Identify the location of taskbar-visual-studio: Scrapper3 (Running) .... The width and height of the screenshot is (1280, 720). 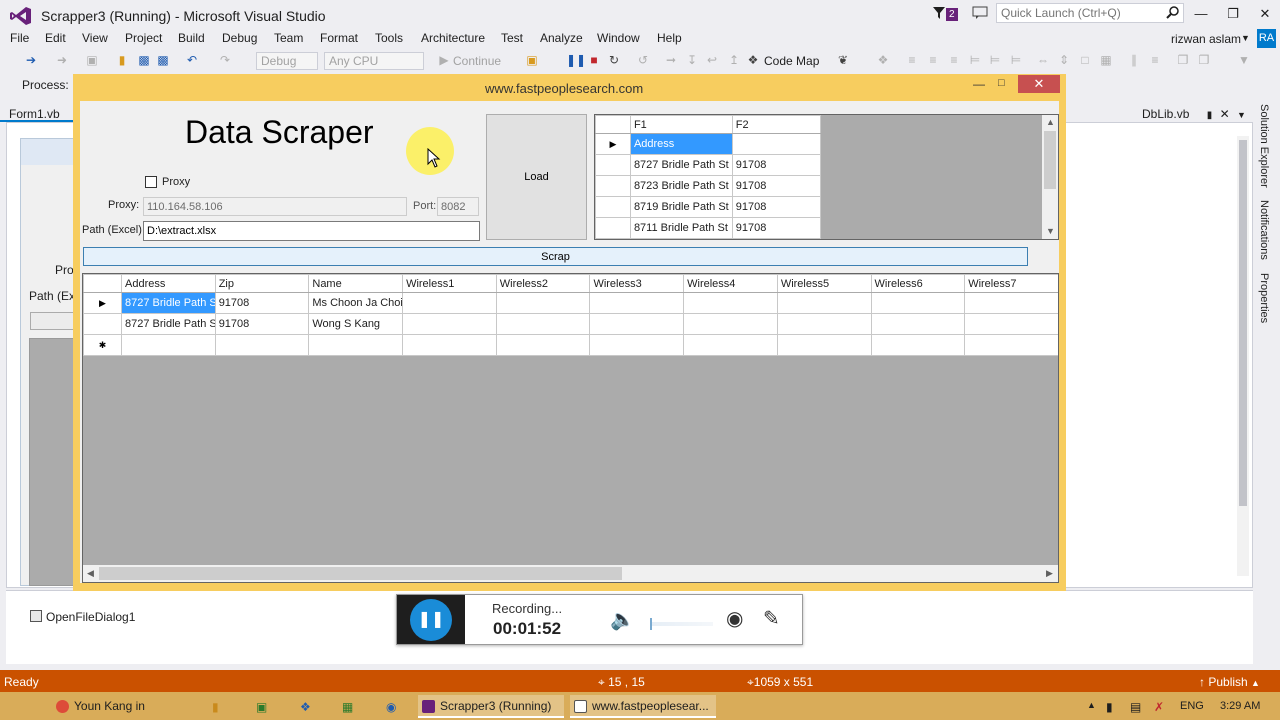
(491, 706).